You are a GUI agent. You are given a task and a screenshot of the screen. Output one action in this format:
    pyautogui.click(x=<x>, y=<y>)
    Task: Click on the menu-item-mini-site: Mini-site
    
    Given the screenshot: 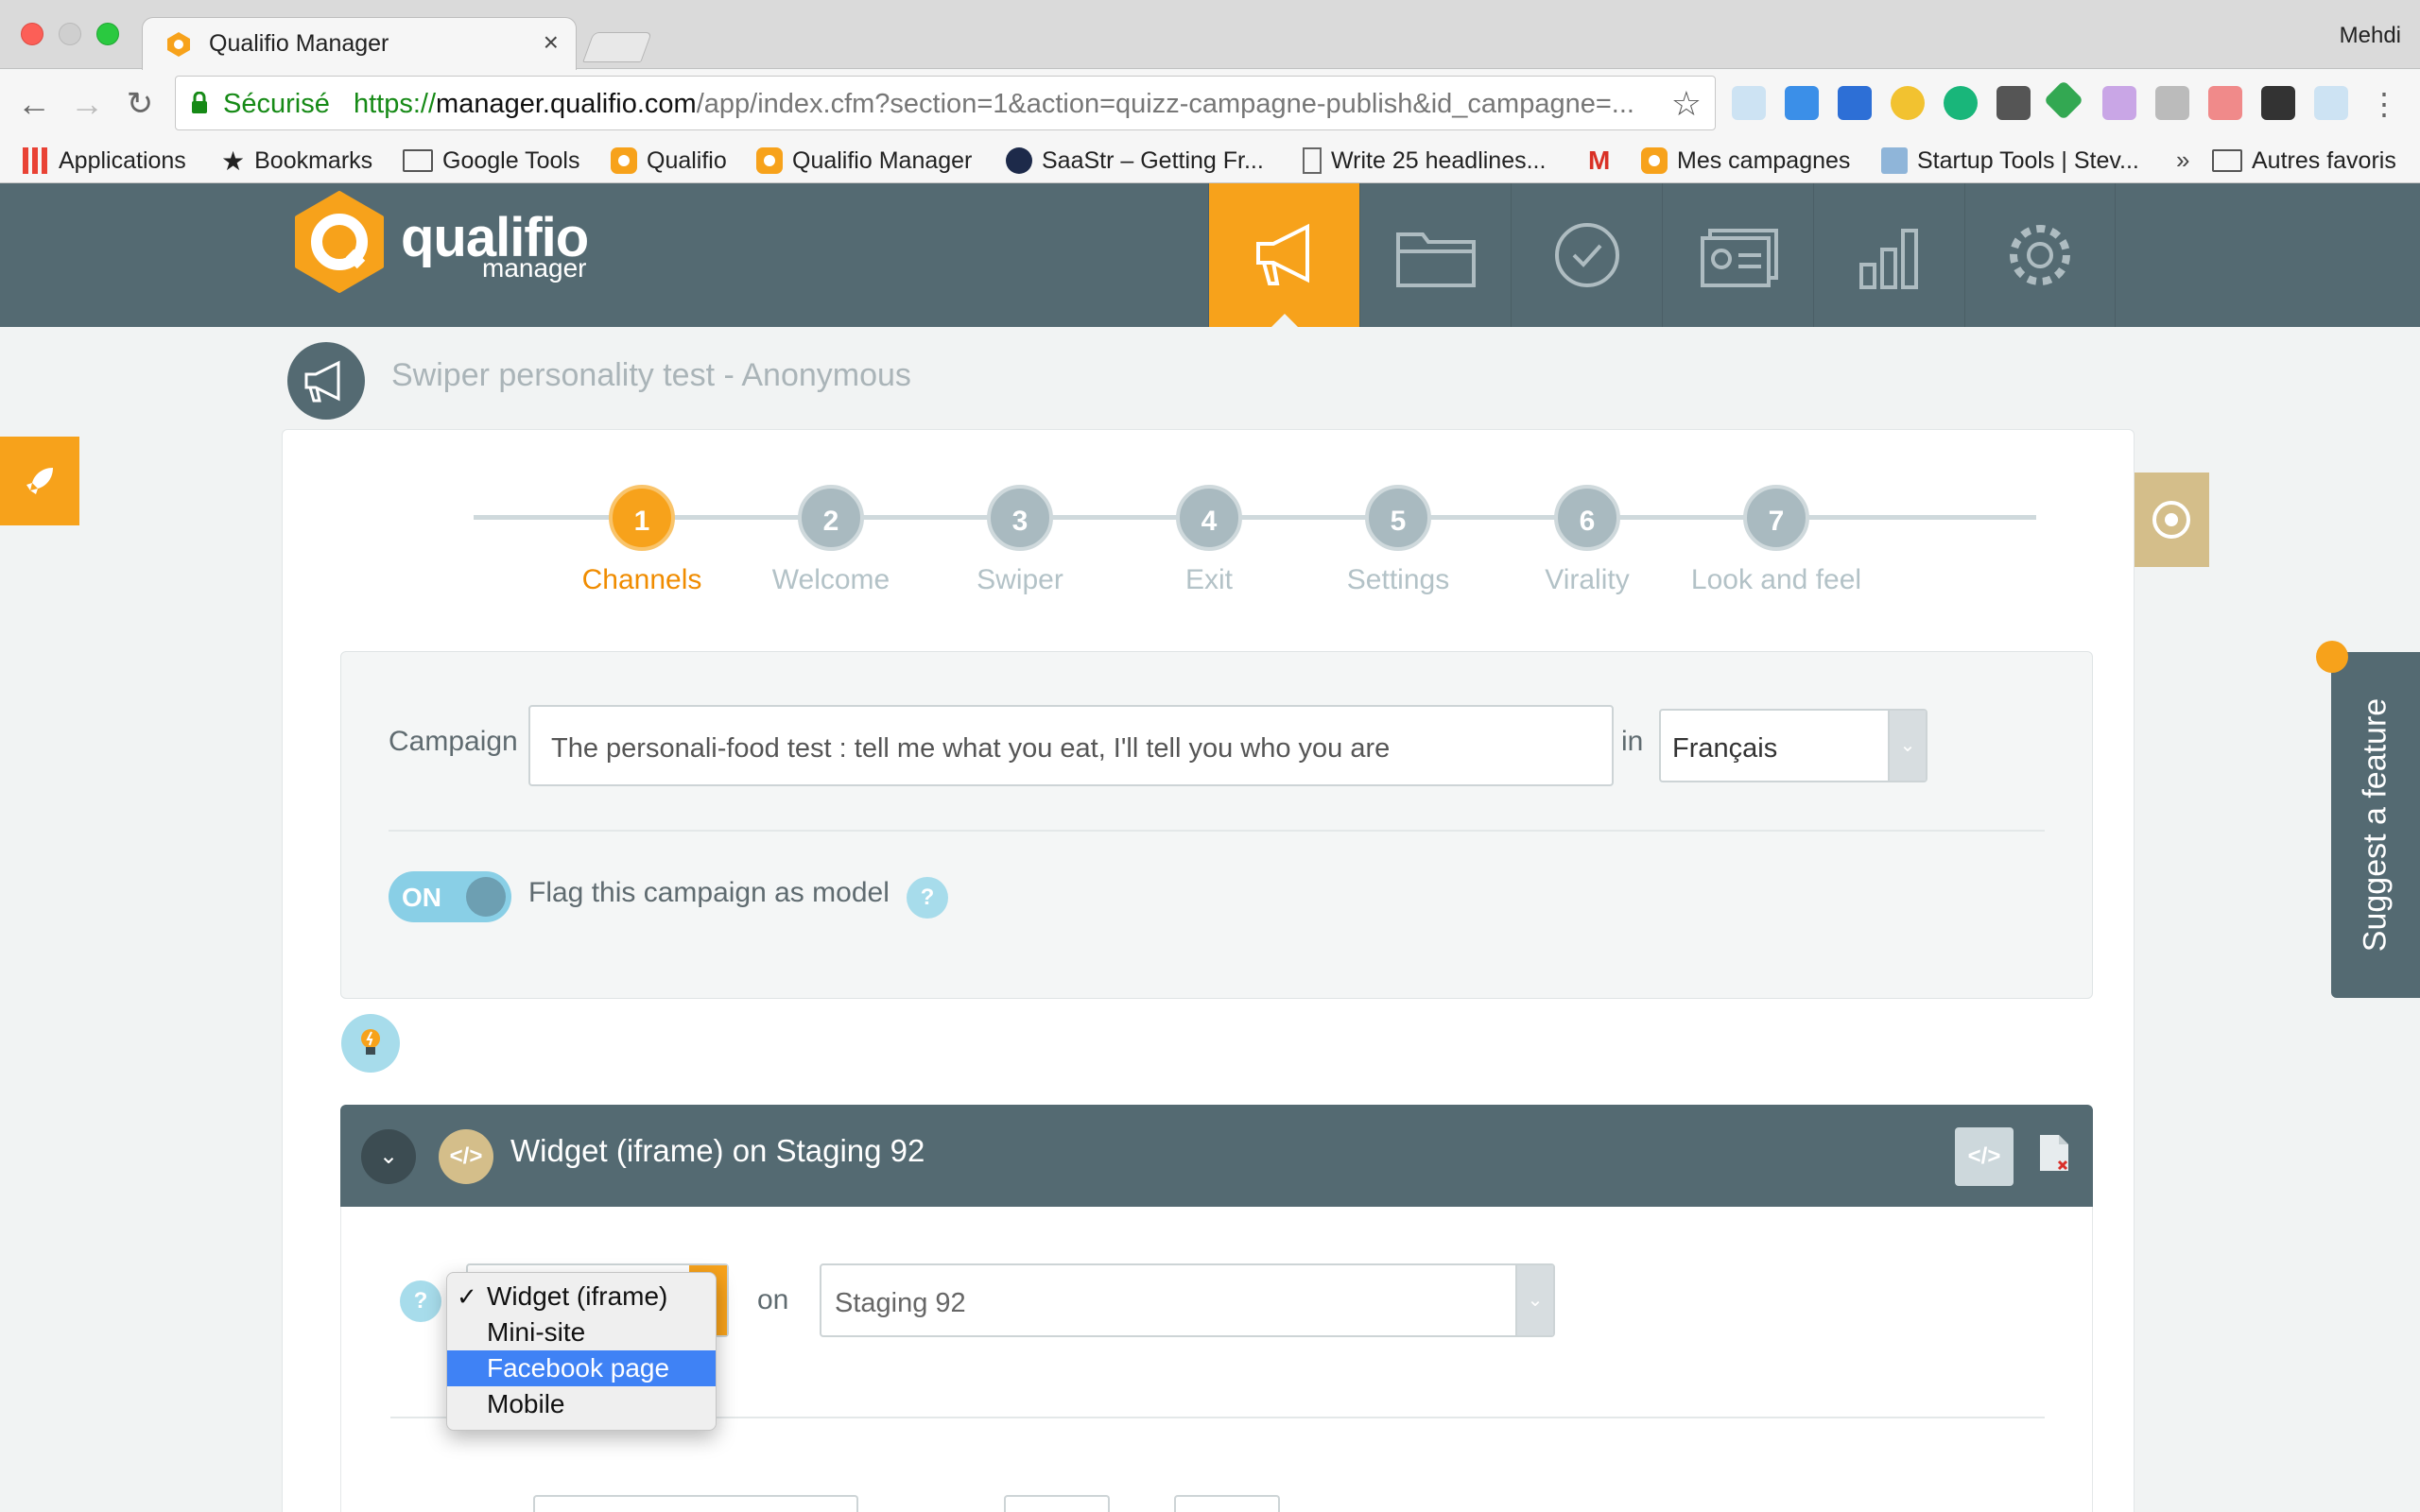 What is the action you would take?
    pyautogui.click(x=582, y=1332)
    